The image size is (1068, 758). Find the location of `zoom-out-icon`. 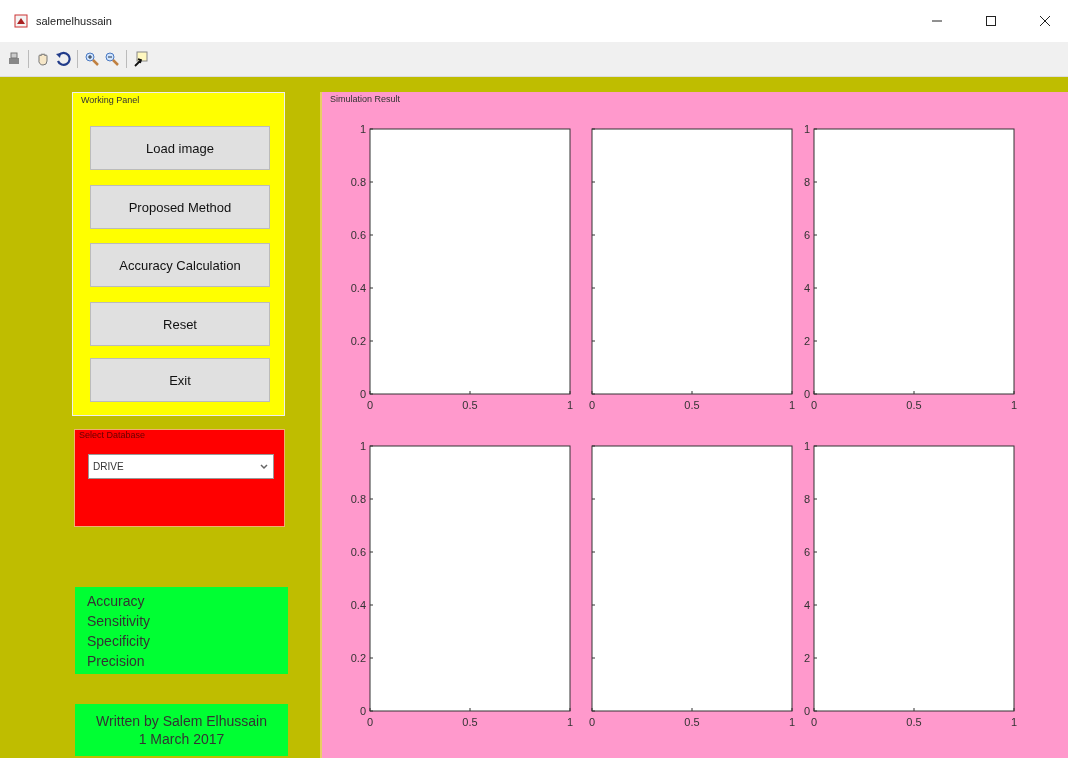

zoom-out-icon is located at coordinates (112, 59).